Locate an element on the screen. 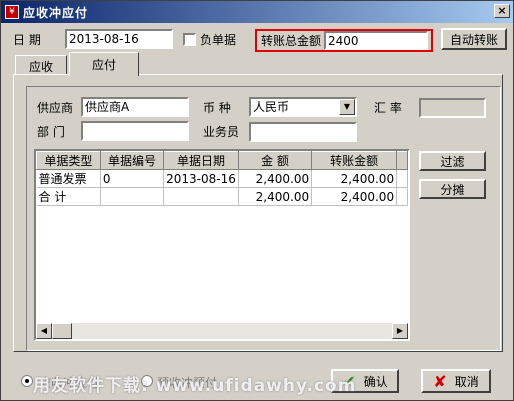 This screenshot has width=514, height=401. auto-transfer-button: 自动转账 is located at coordinates (474, 39).